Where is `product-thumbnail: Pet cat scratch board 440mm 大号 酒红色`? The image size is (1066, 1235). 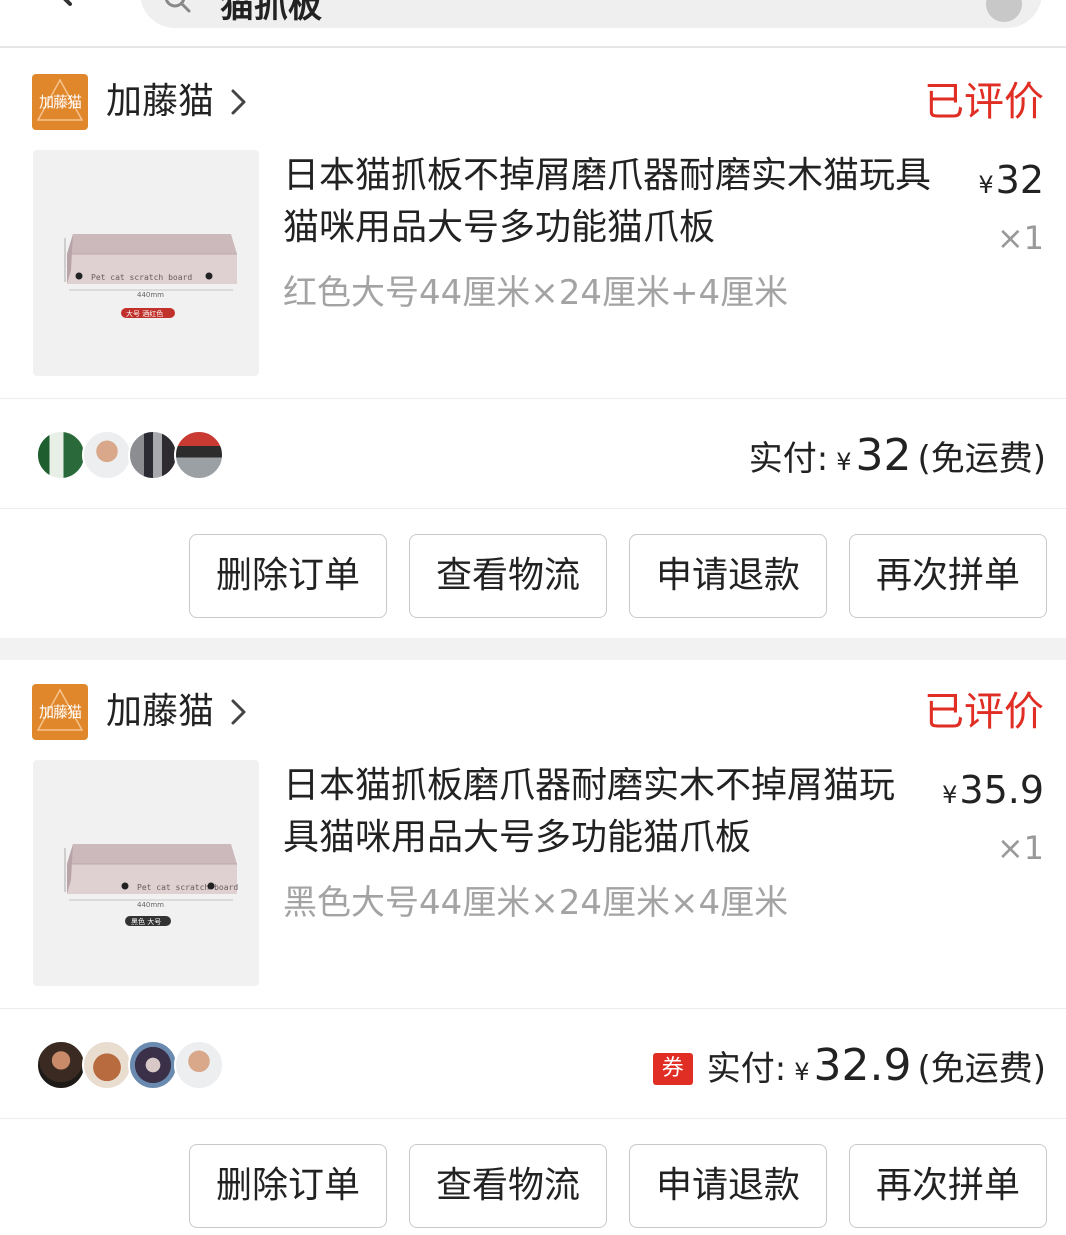
product-thumbnail: Pet cat scratch board 440mm 大号 酒红色 is located at coordinates (146, 263).